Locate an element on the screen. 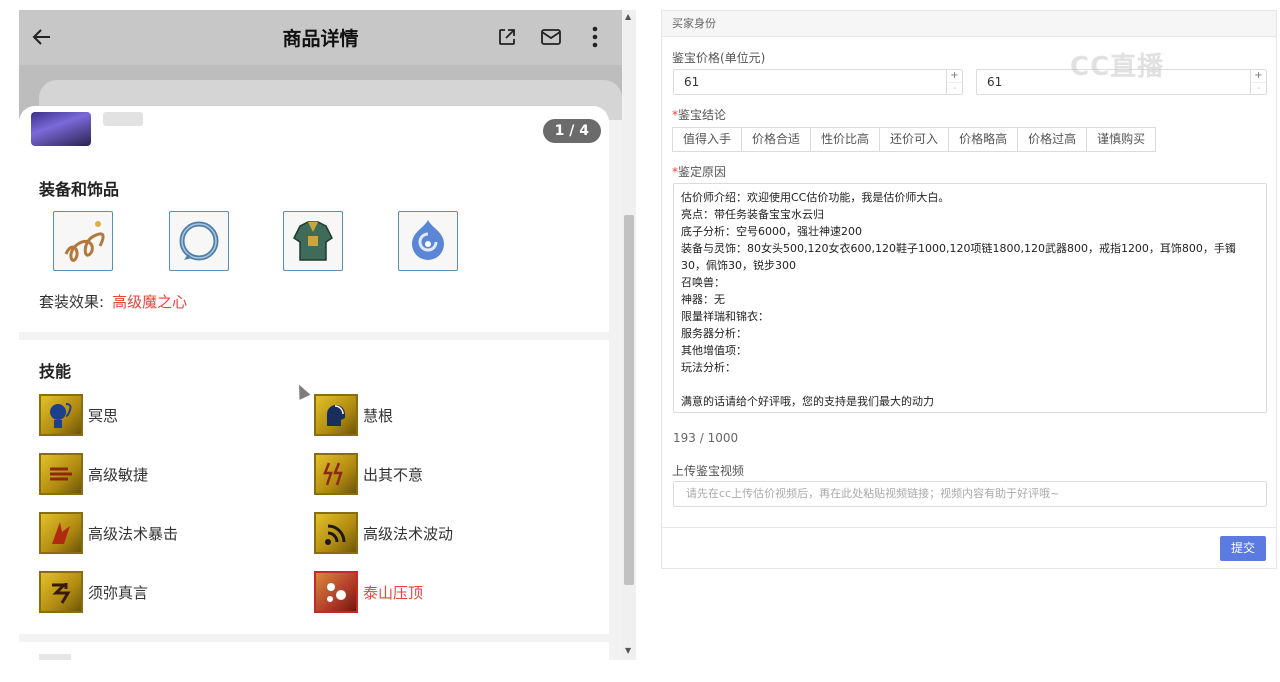 The height and width of the screenshot is (682, 1280). page-indicator: 1 / 4 is located at coordinates (571, 131).